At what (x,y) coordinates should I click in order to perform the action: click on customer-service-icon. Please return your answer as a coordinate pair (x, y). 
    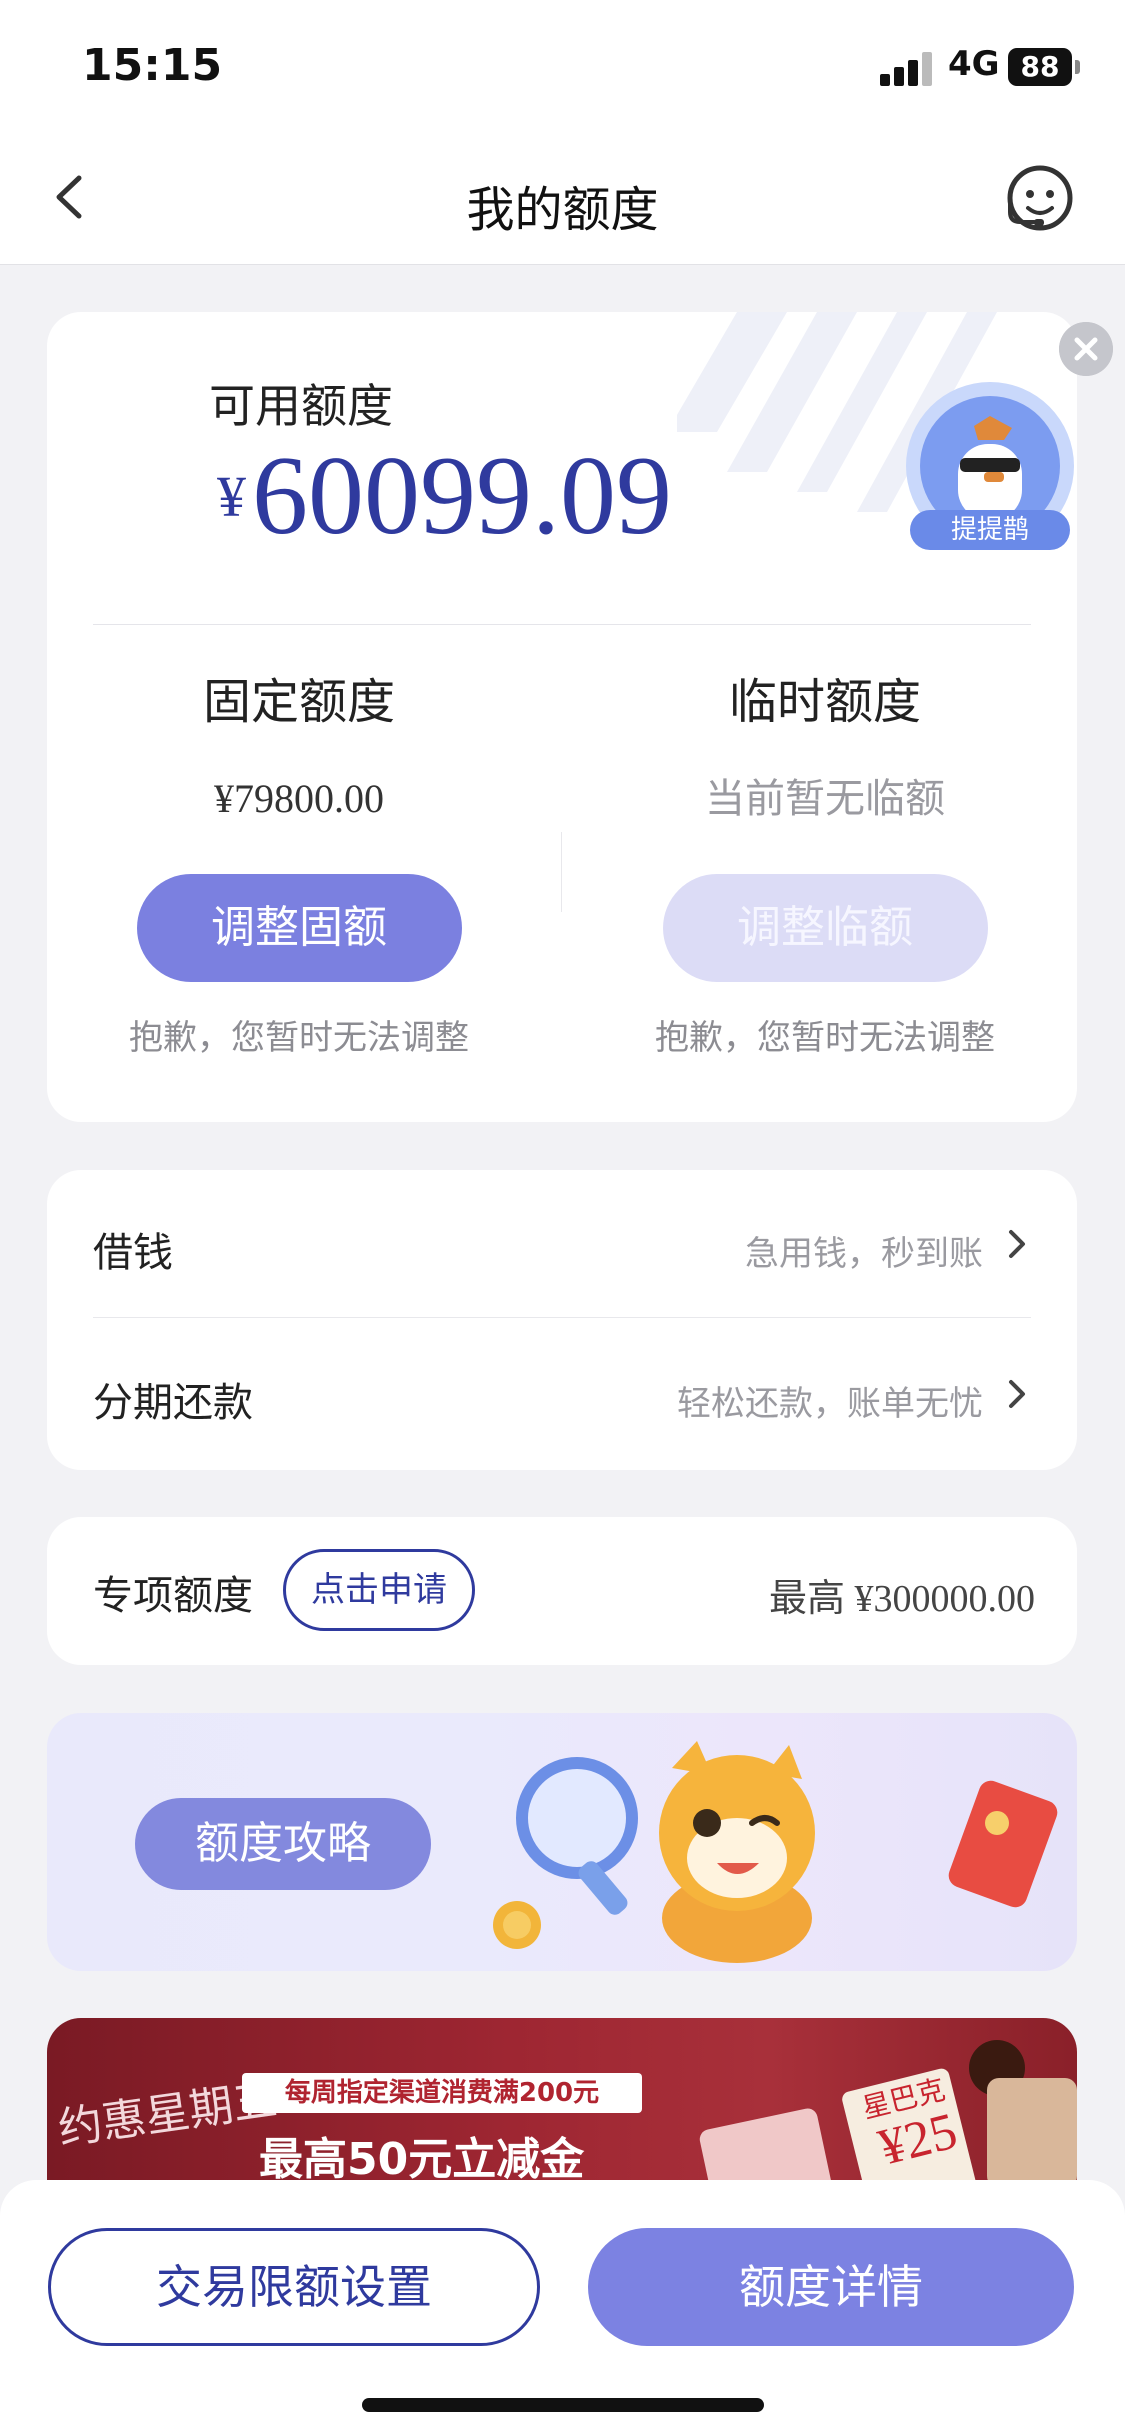
    Looking at the image, I should click on (1040, 200).